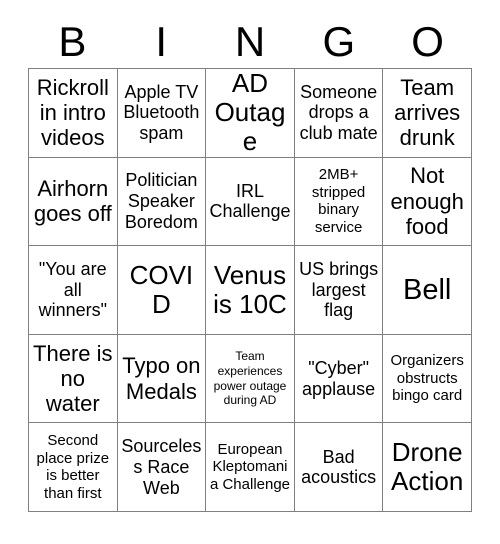  I want to click on bingo-cell: Drone Action, so click(427, 467).